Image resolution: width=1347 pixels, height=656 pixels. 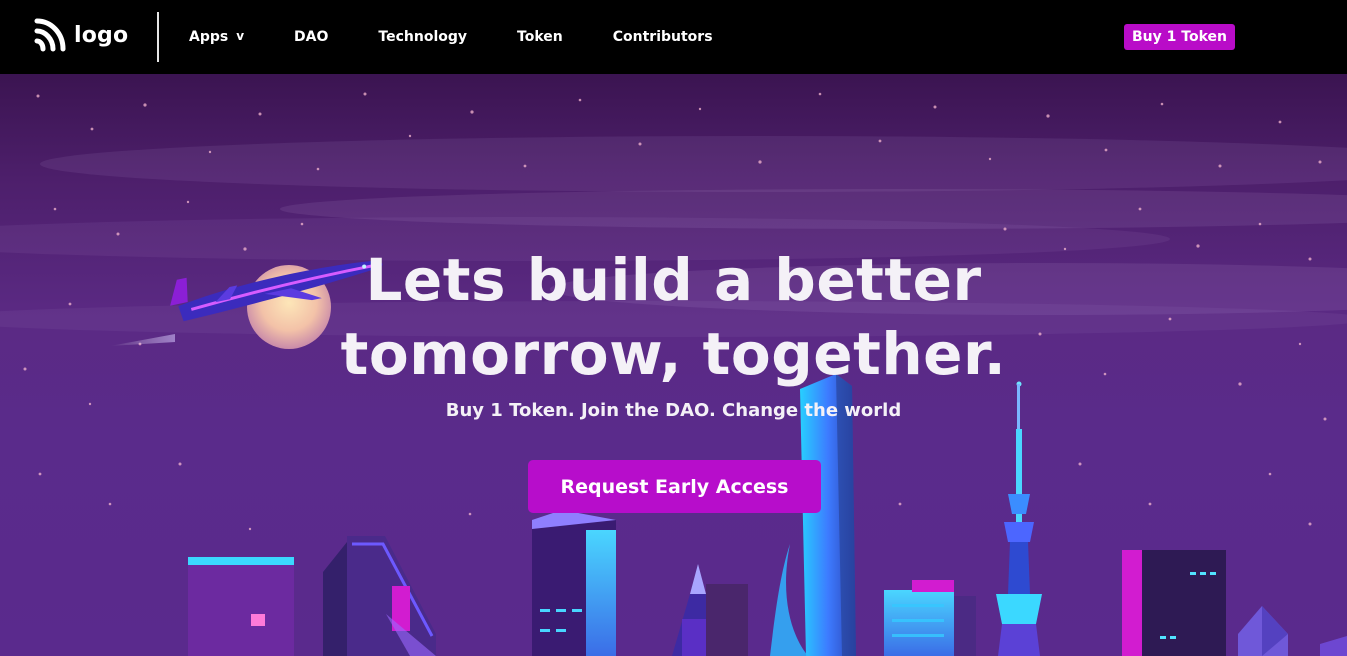 I want to click on header-divider, so click(x=158, y=37).